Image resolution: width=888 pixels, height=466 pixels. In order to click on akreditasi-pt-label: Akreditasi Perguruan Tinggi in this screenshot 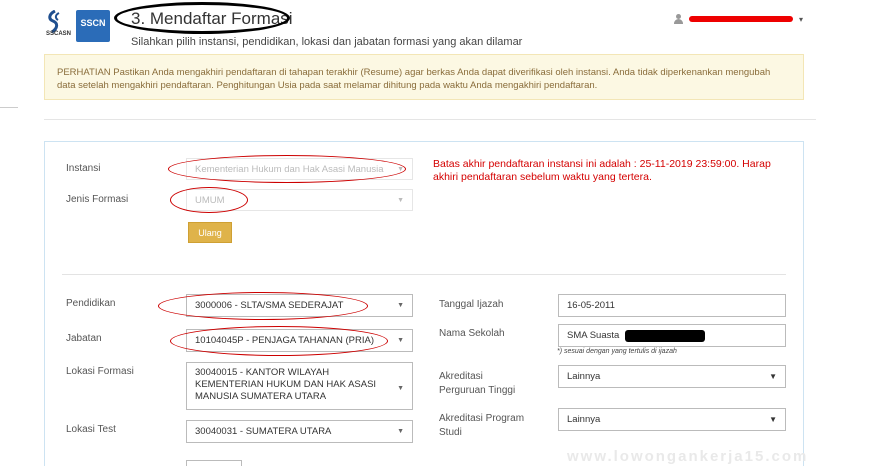, I will do `click(477, 383)`.